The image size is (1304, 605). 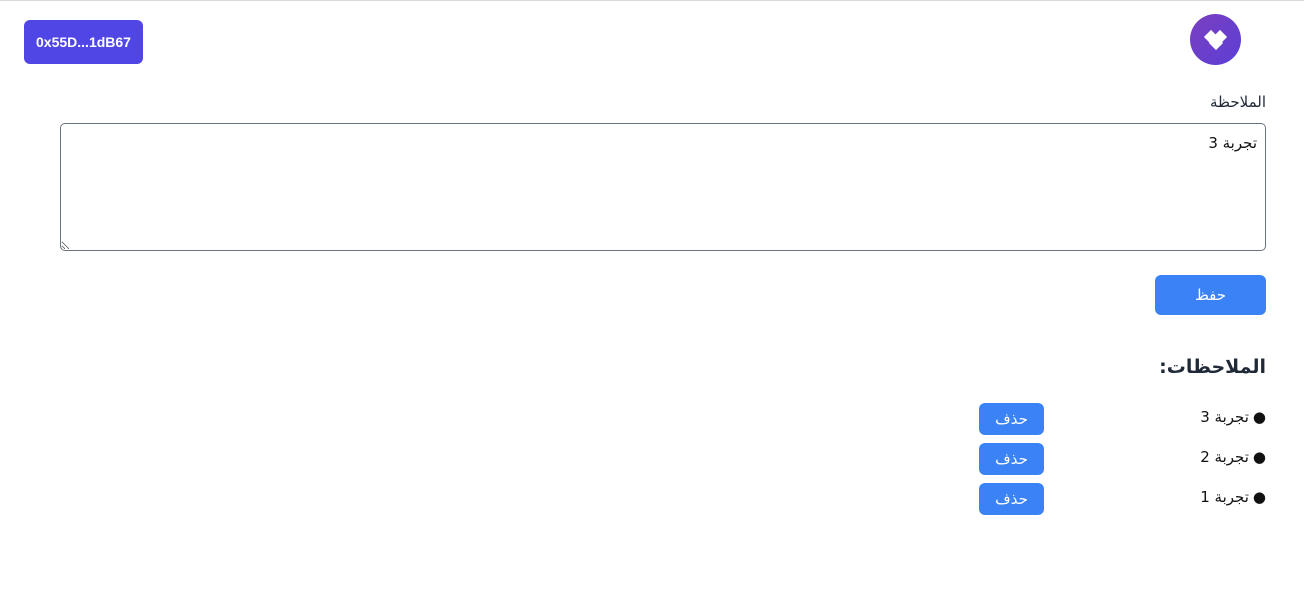 What do you see at coordinates (1224, 457) in the screenshot?
I see `note-text-value: تجربة 2` at bounding box center [1224, 457].